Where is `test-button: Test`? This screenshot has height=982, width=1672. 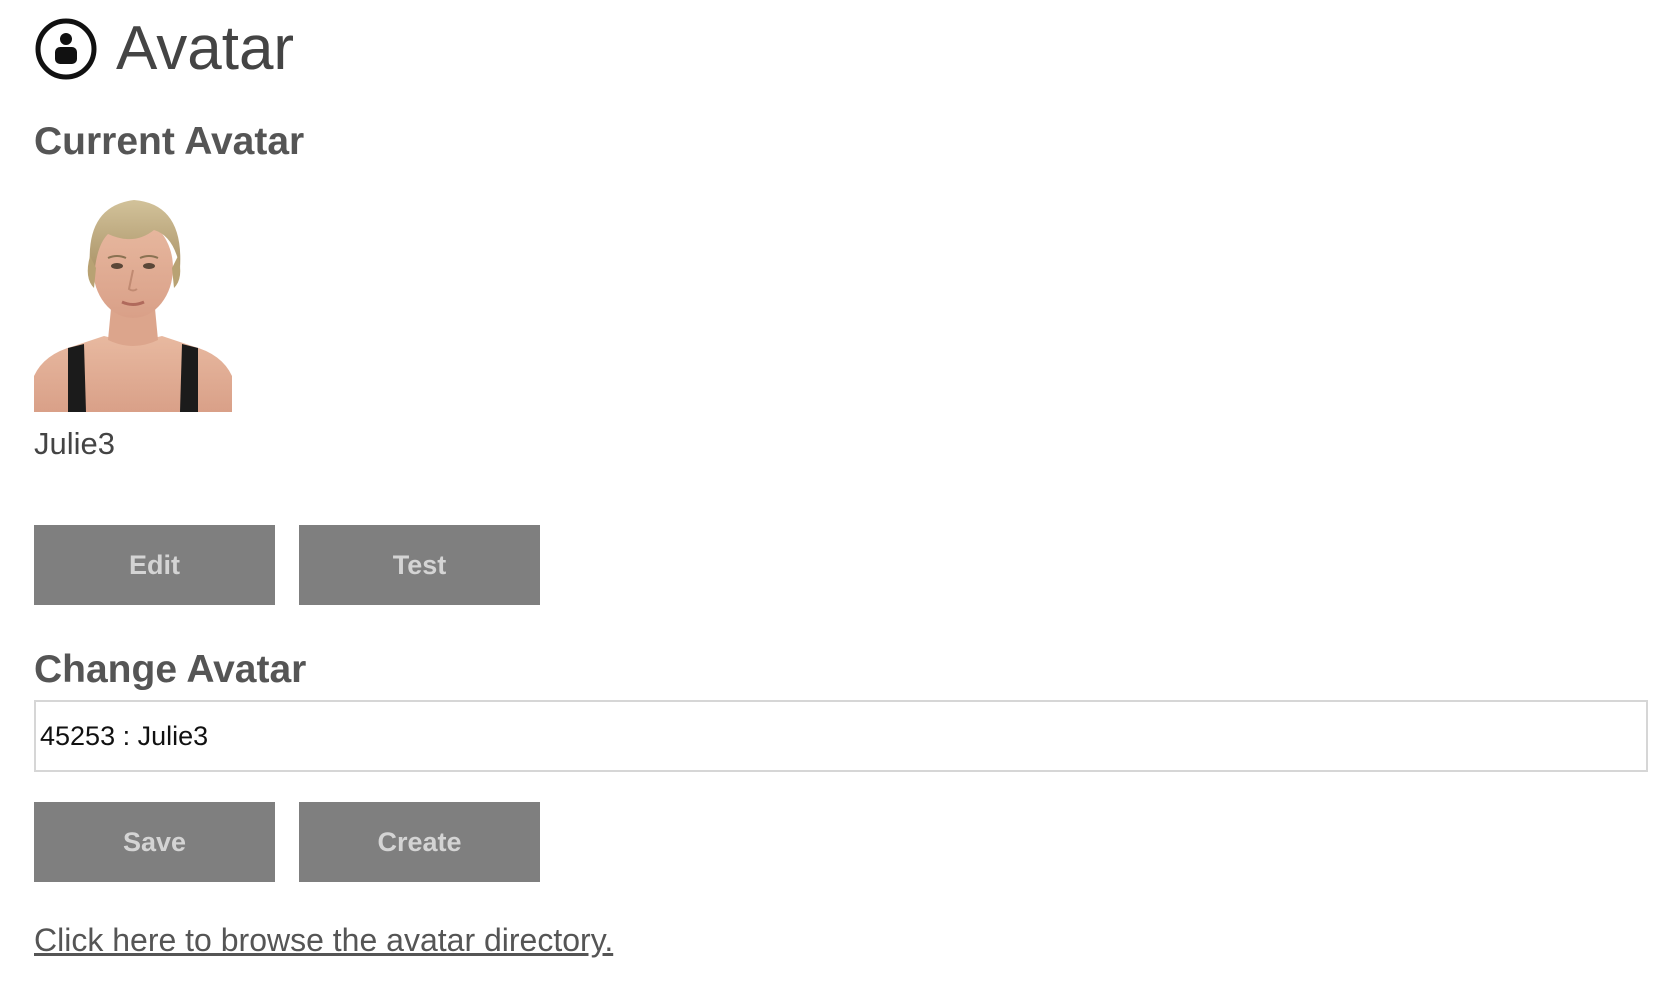
test-button: Test is located at coordinates (419, 565).